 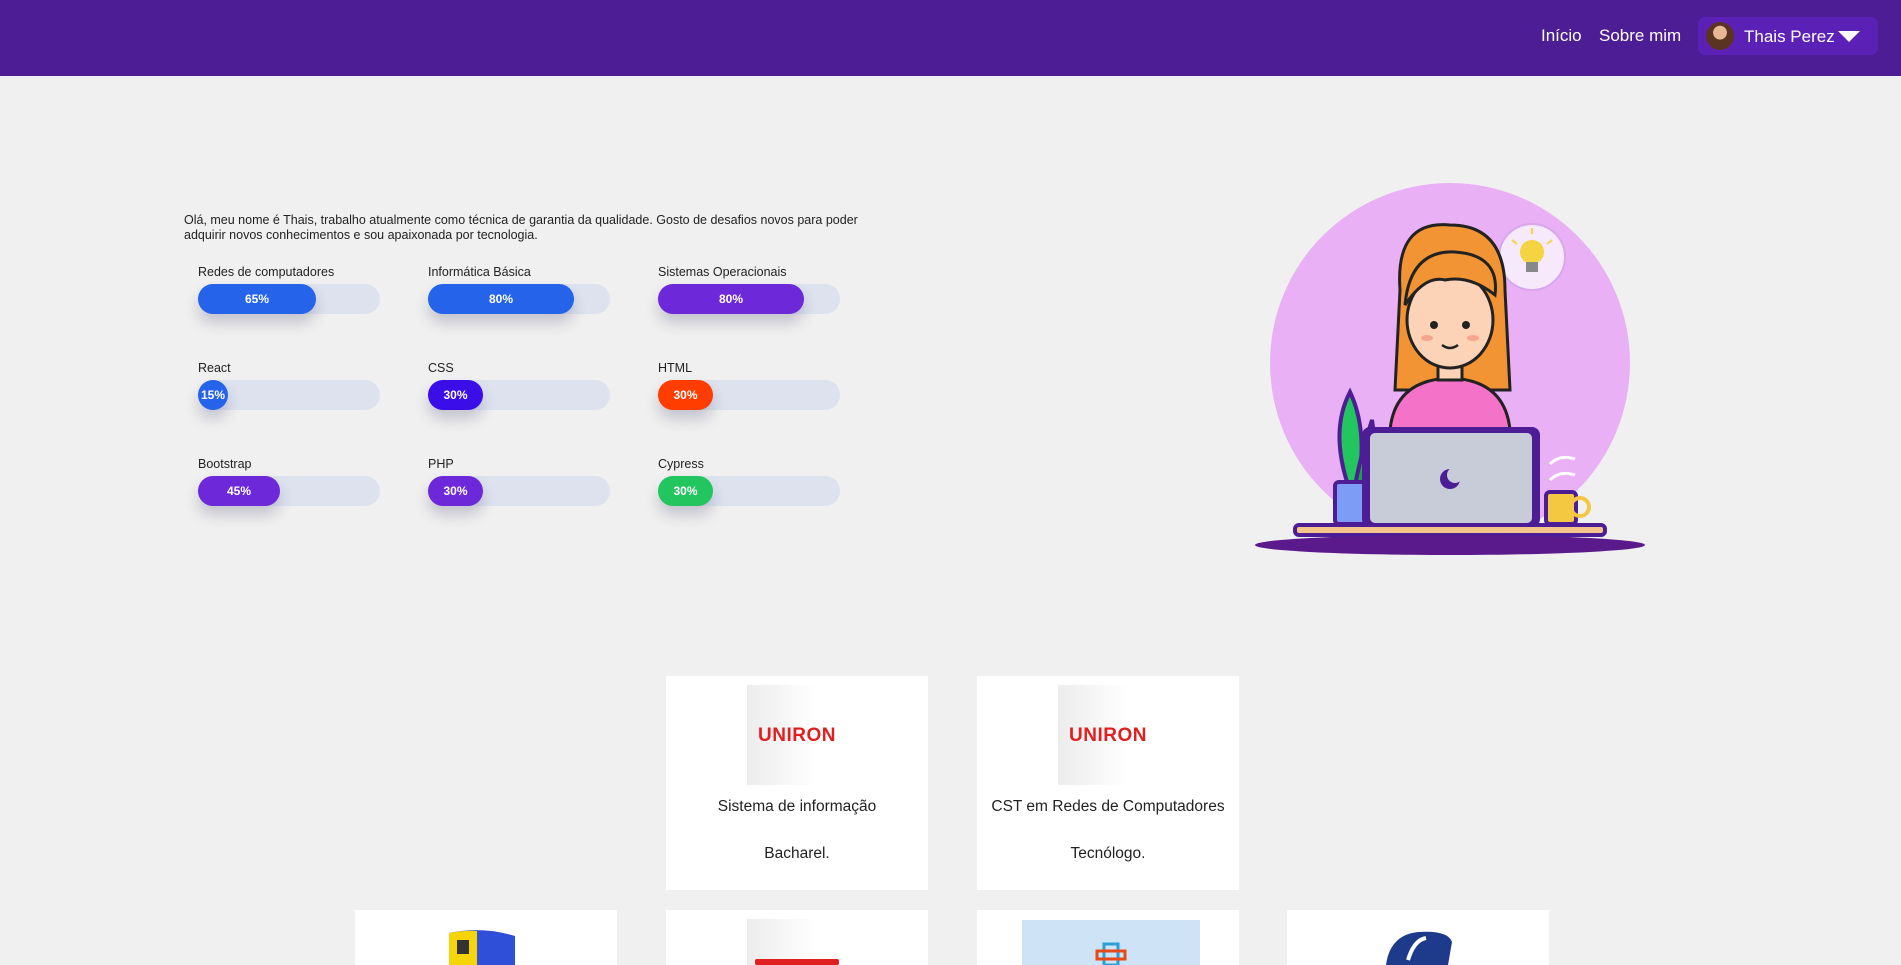 What do you see at coordinates (214, 368) in the screenshot?
I see `skill-label: React` at bounding box center [214, 368].